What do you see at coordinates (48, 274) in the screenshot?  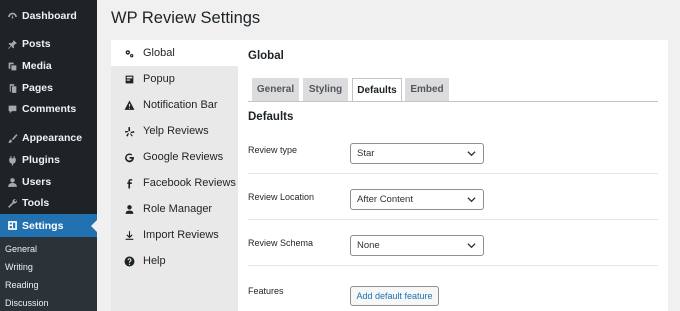 I see `settings-submenu: General Writing Reading Discussion` at bounding box center [48, 274].